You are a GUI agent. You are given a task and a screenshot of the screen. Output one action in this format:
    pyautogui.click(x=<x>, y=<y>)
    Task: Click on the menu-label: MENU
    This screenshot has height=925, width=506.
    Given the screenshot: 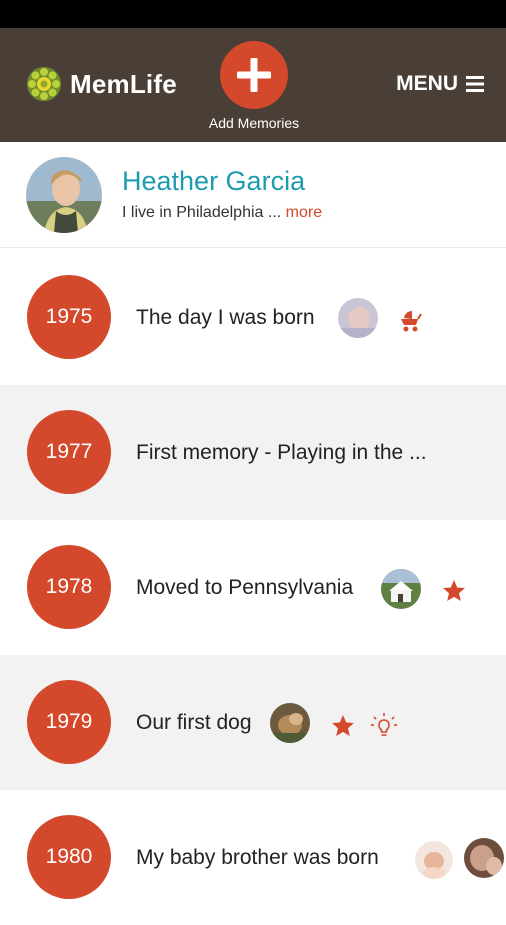 What is the action you would take?
    pyautogui.click(x=427, y=83)
    